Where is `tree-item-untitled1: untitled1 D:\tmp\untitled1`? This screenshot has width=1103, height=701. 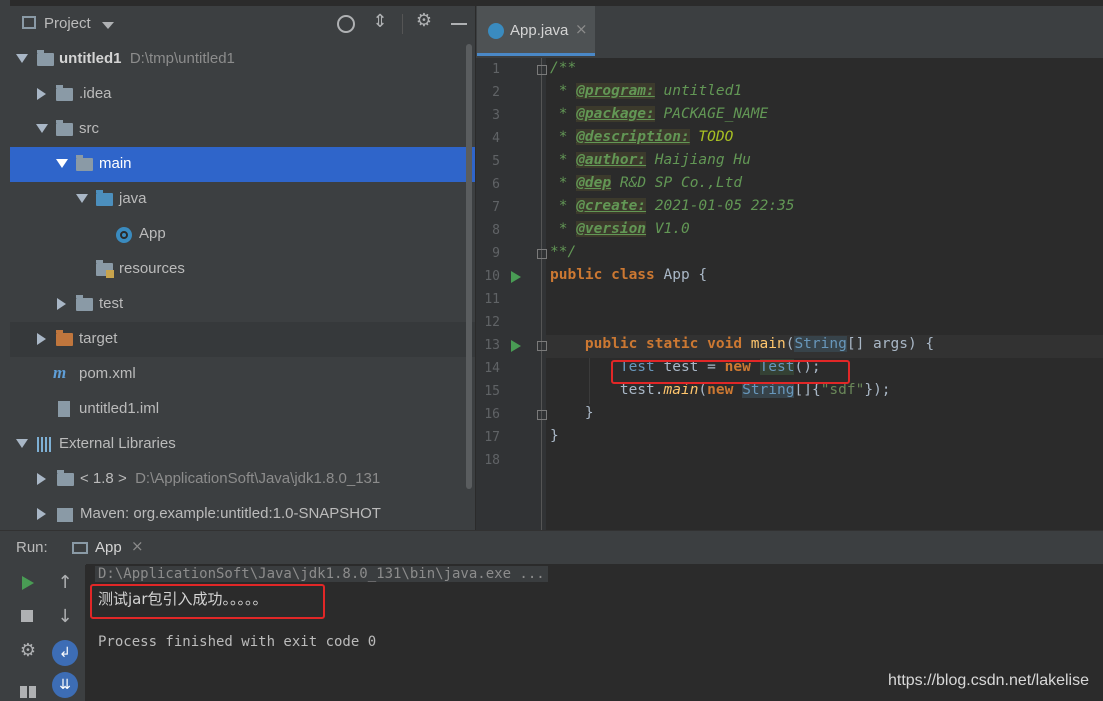
tree-item-untitled1: untitled1 D:\tmp\untitled1 is located at coordinates (242, 59).